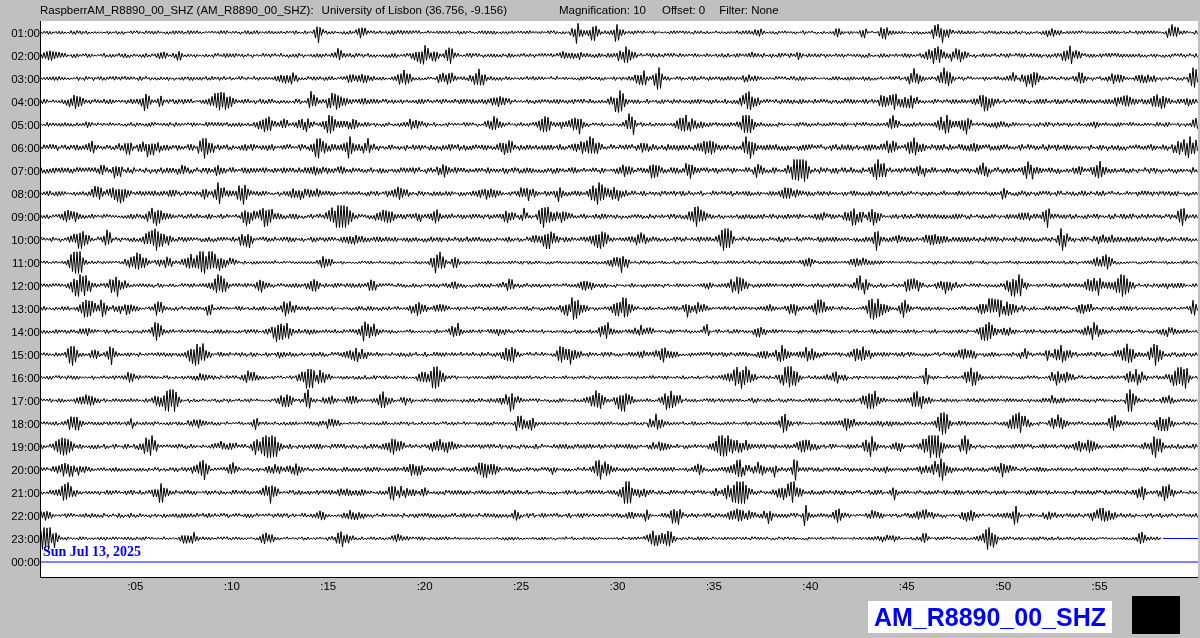 Image resolution: width=1200 pixels, height=638 pixels. Describe the element at coordinates (25, 378) in the screenshot. I see `hour-label: 16:00` at that location.